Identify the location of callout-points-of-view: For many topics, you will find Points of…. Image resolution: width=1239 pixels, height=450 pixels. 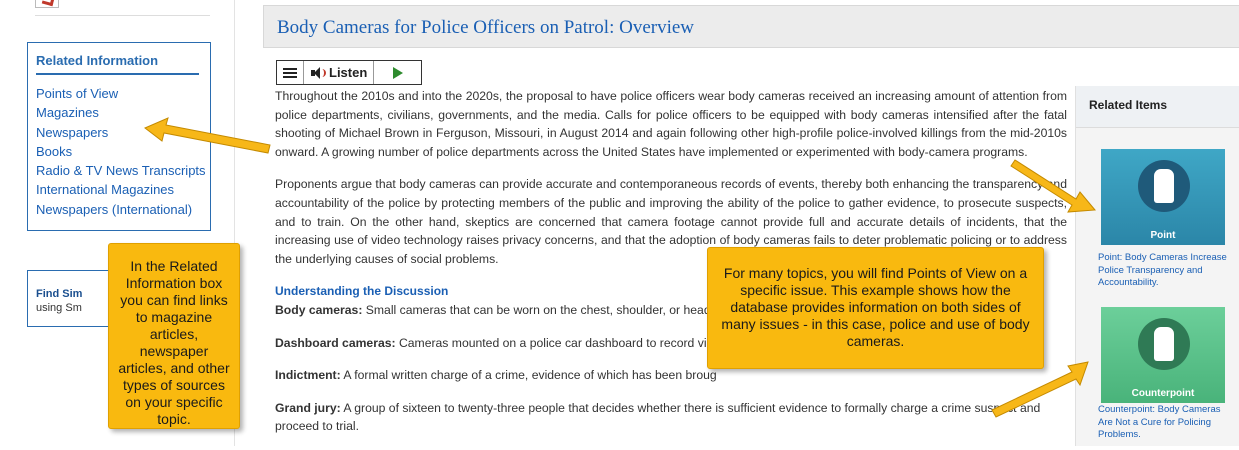
(875, 308).